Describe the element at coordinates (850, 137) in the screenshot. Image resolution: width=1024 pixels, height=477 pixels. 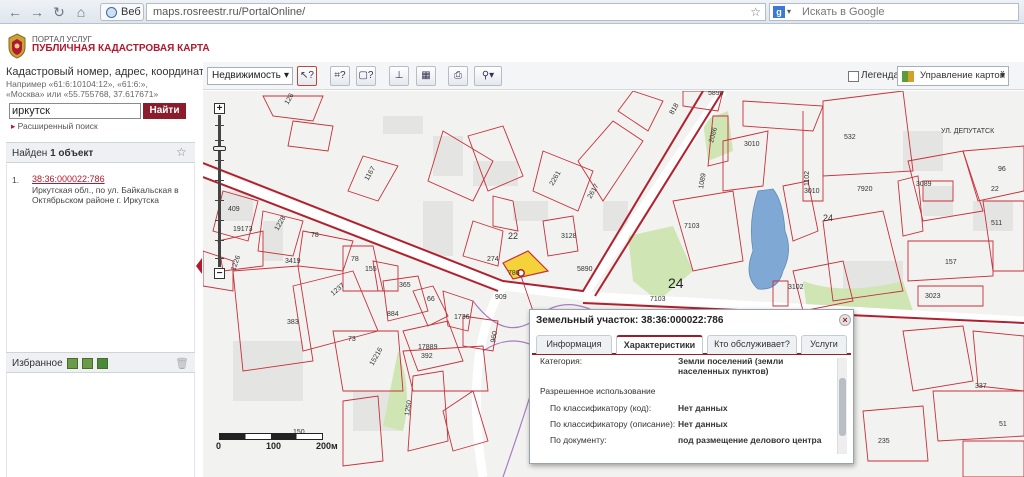
I see `parcel-label: 532` at that location.